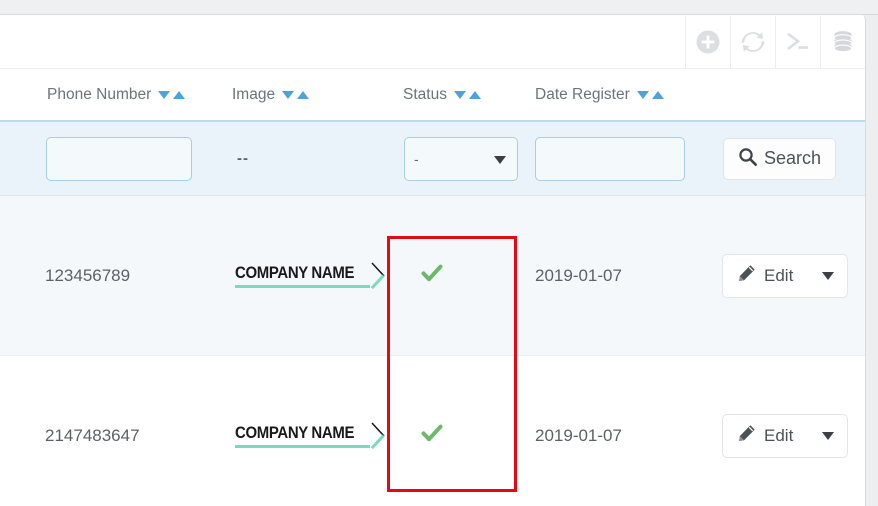 Image resolution: width=878 pixels, height=506 pixels. I want to click on column-header-status: Status, so click(453, 95).